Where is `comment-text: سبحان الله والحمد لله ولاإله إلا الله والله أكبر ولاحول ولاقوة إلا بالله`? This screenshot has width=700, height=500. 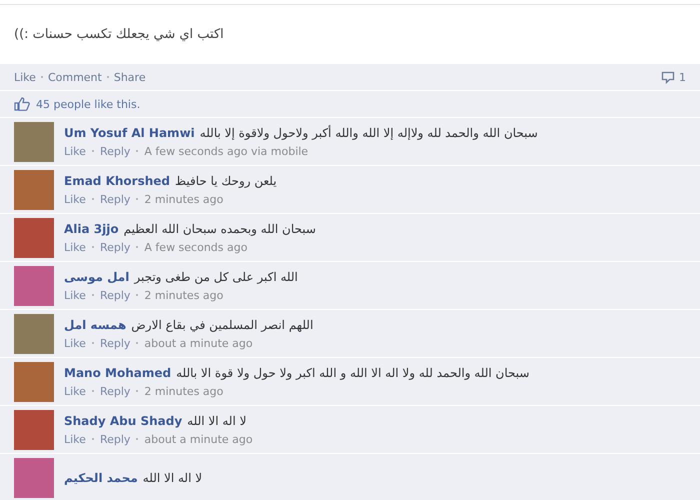
comment-text: سبحان الله والحمد لله ولاإله إلا الله والله أكبر ولاحول ولاقوة إلا بالله is located at coordinates (369, 133).